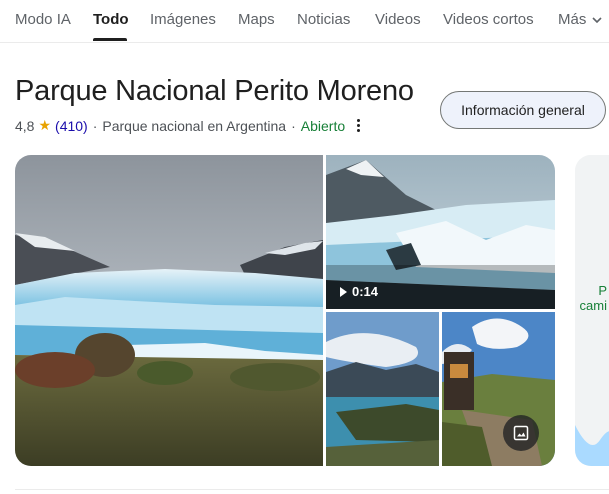 The height and width of the screenshot is (494, 609). What do you see at coordinates (71, 126) in the screenshot?
I see `review-count-link: (410)` at bounding box center [71, 126].